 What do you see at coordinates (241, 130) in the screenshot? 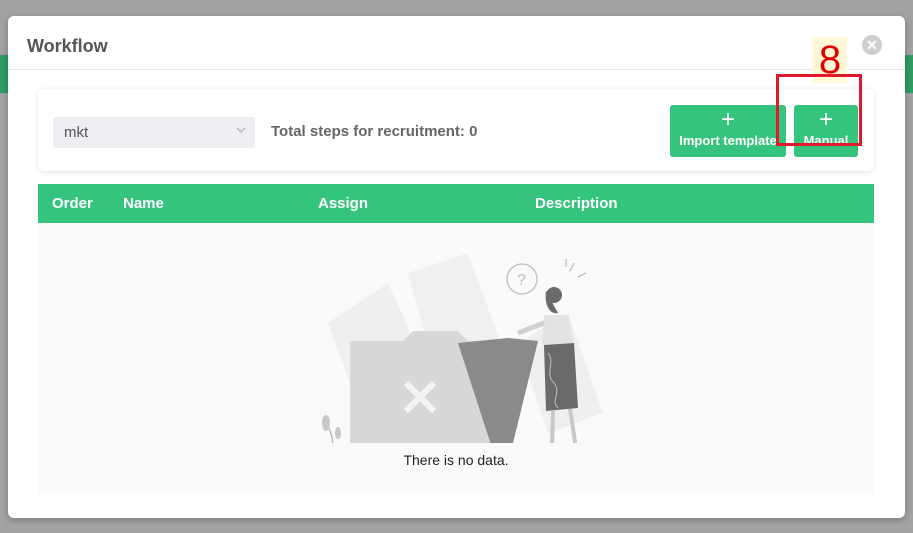
I see `chevron-down-icon` at bounding box center [241, 130].